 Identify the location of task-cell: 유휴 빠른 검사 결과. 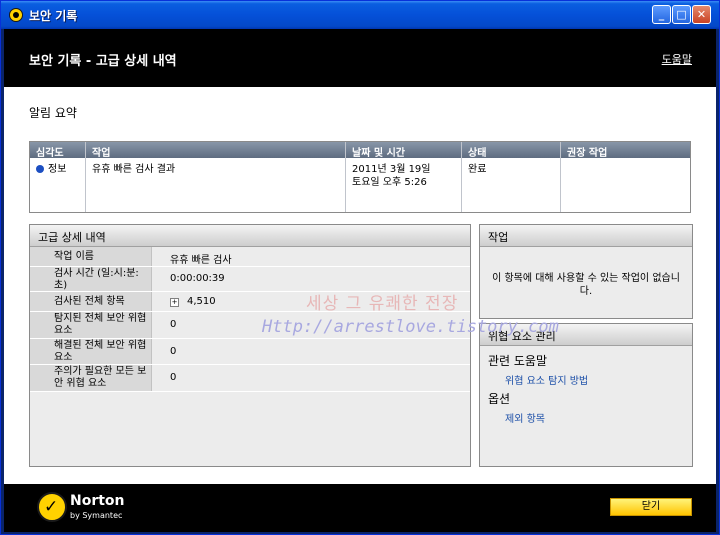
(134, 169).